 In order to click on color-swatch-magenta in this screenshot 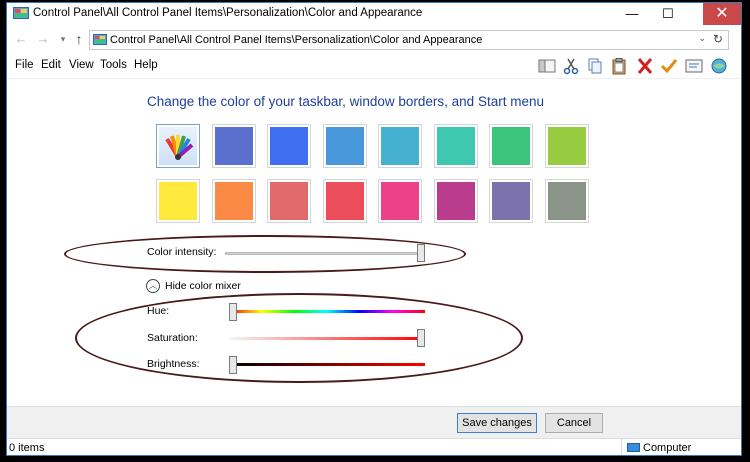, I will do `click(455, 201)`.